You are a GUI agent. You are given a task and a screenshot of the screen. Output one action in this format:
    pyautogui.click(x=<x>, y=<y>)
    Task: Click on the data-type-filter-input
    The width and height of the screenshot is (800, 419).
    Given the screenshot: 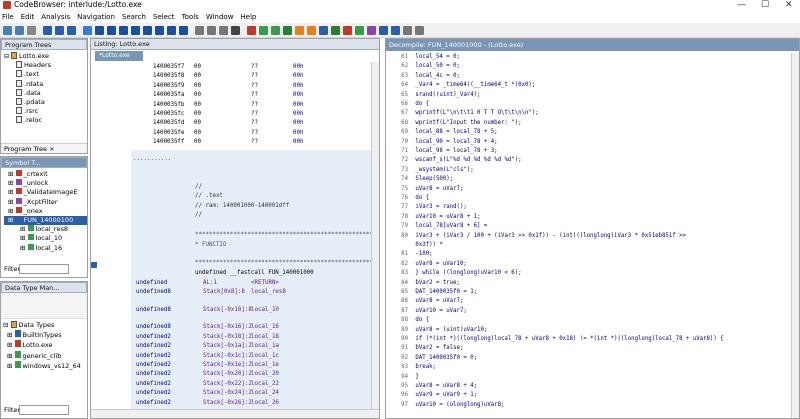 What is the action you would take?
    pyautogui.click(x=44, y=410)
    